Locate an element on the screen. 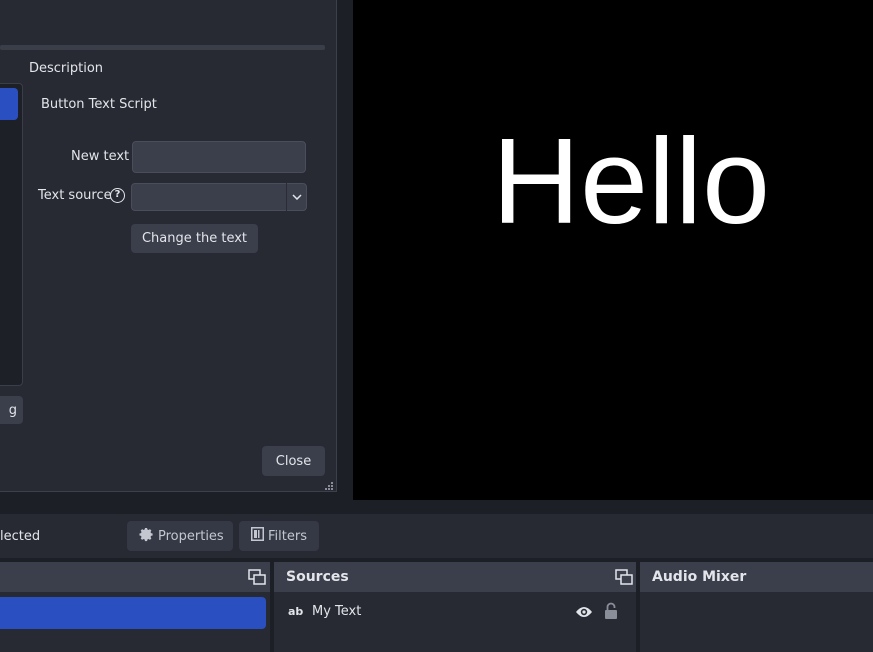  dialog-splitter is located at coordinates (162, 47).